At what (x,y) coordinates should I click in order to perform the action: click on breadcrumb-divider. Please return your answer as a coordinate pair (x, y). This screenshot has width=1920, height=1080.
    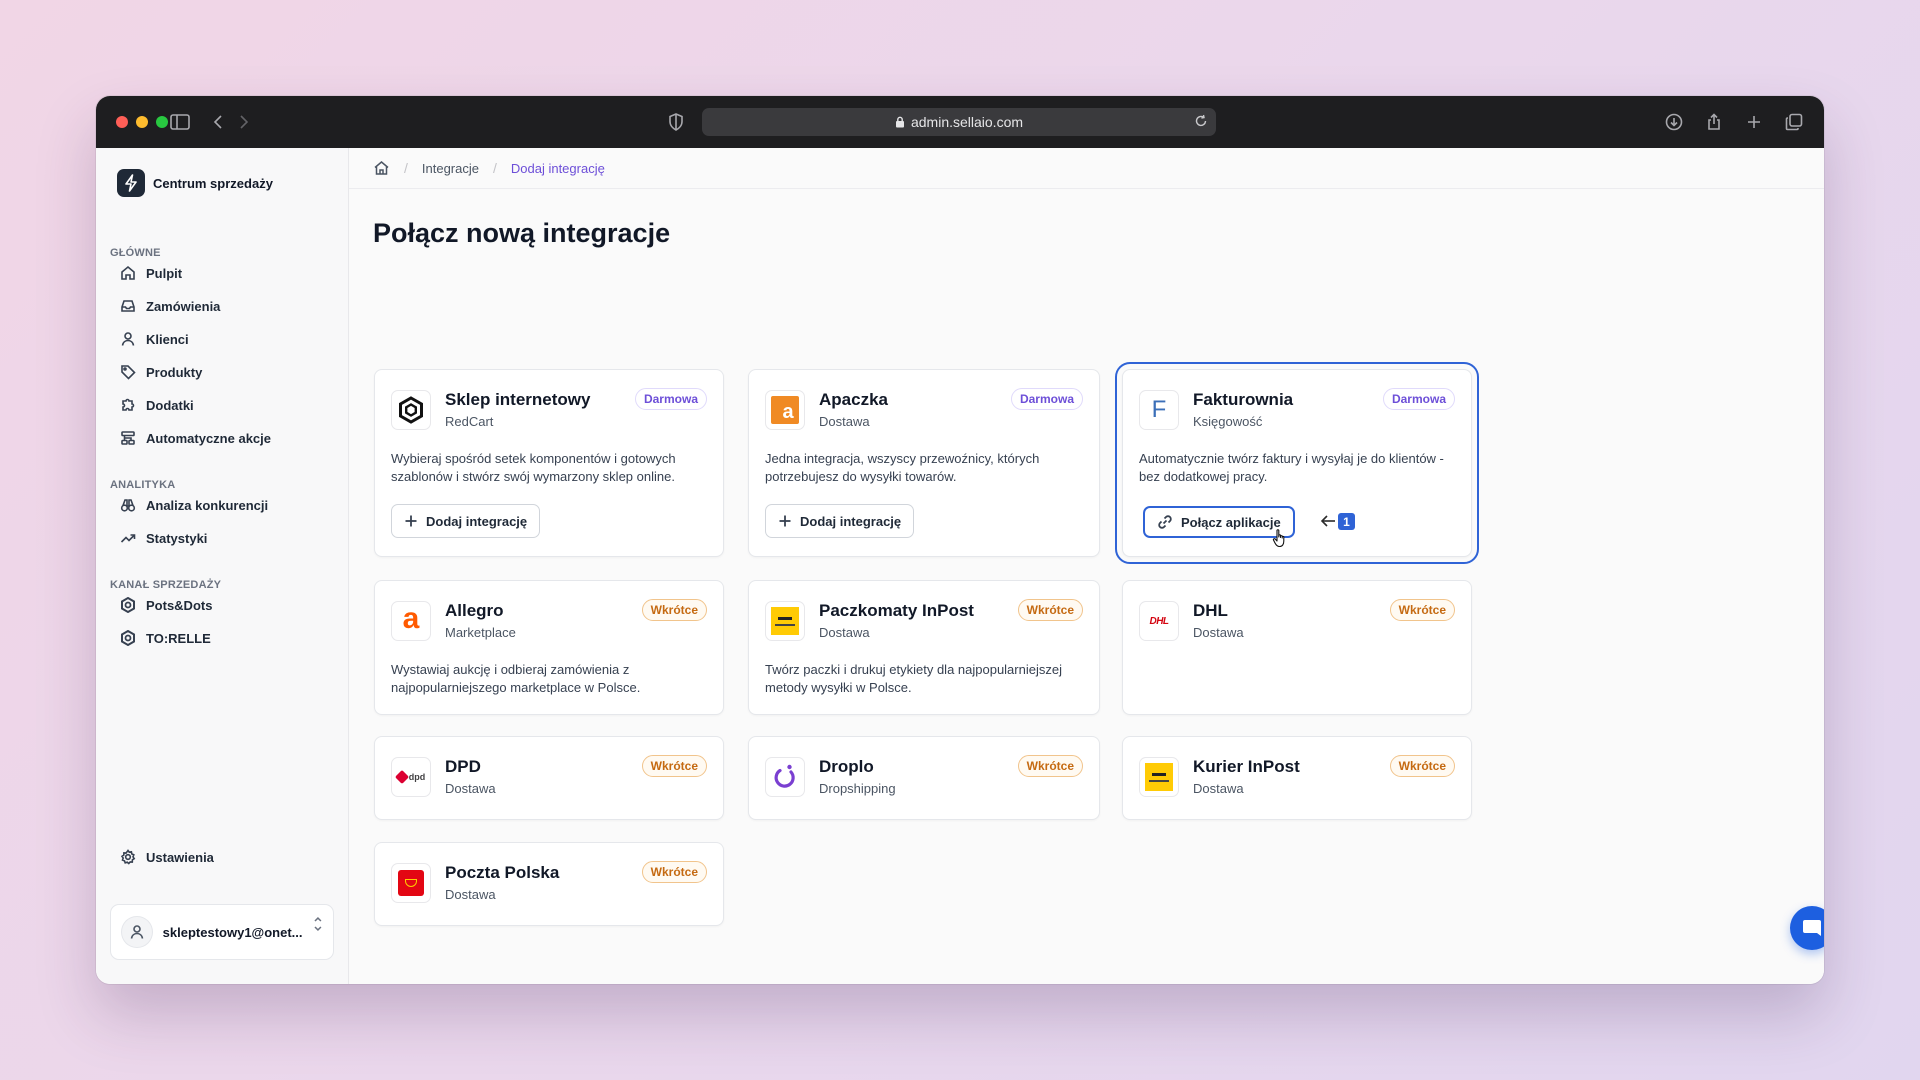
    Looking at the image, I should click on (1086, 188).